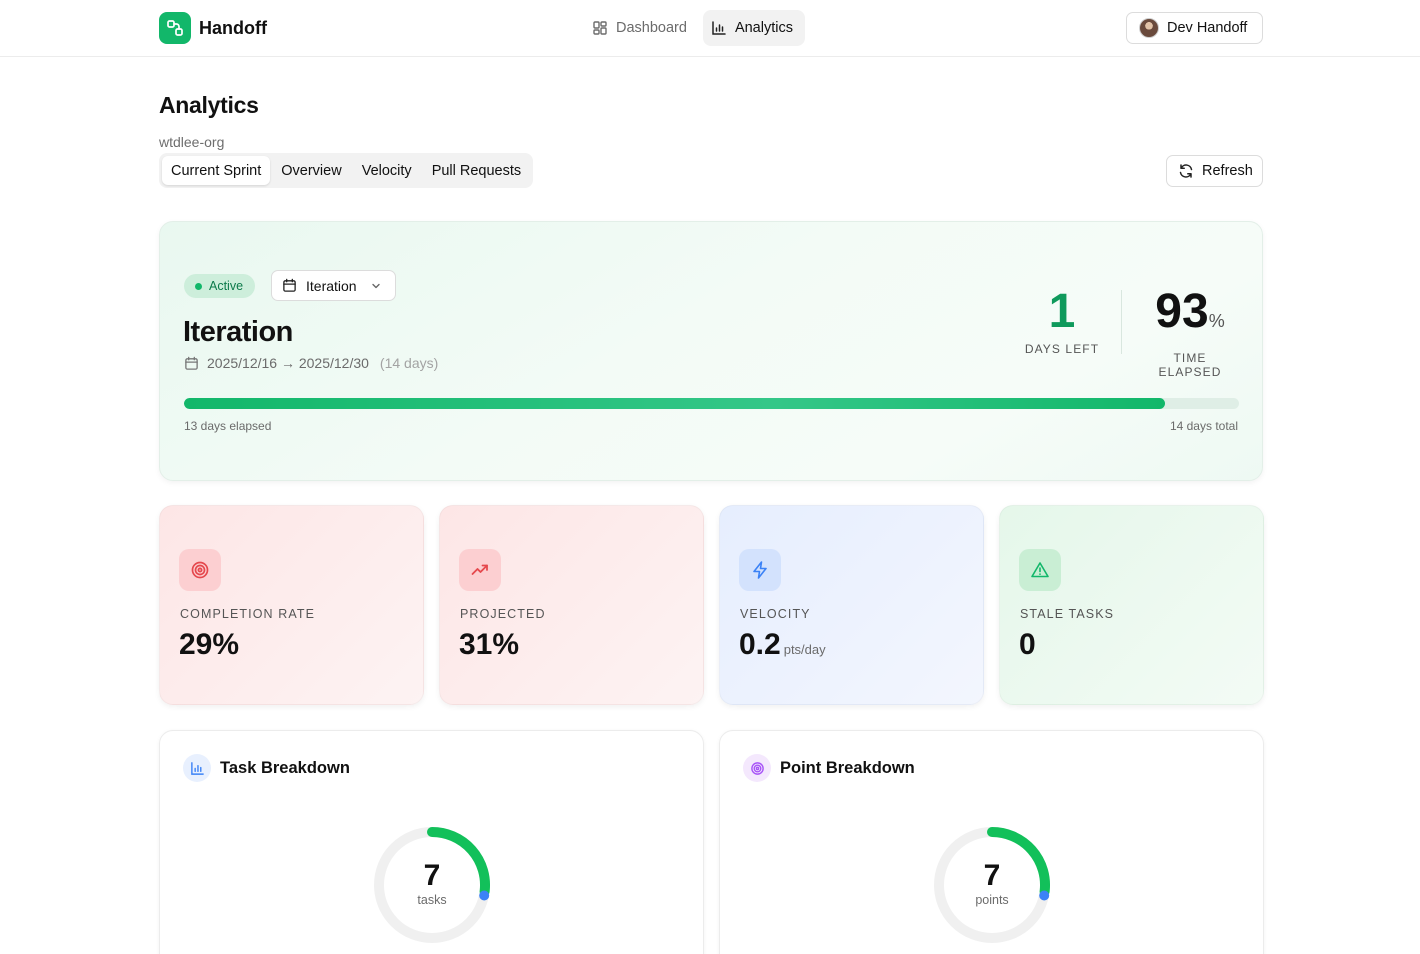 The height and width of the screenshot is (954, 1420). I want to click on days-elapsed-label: 13 days elapsed, so click(228, 426).